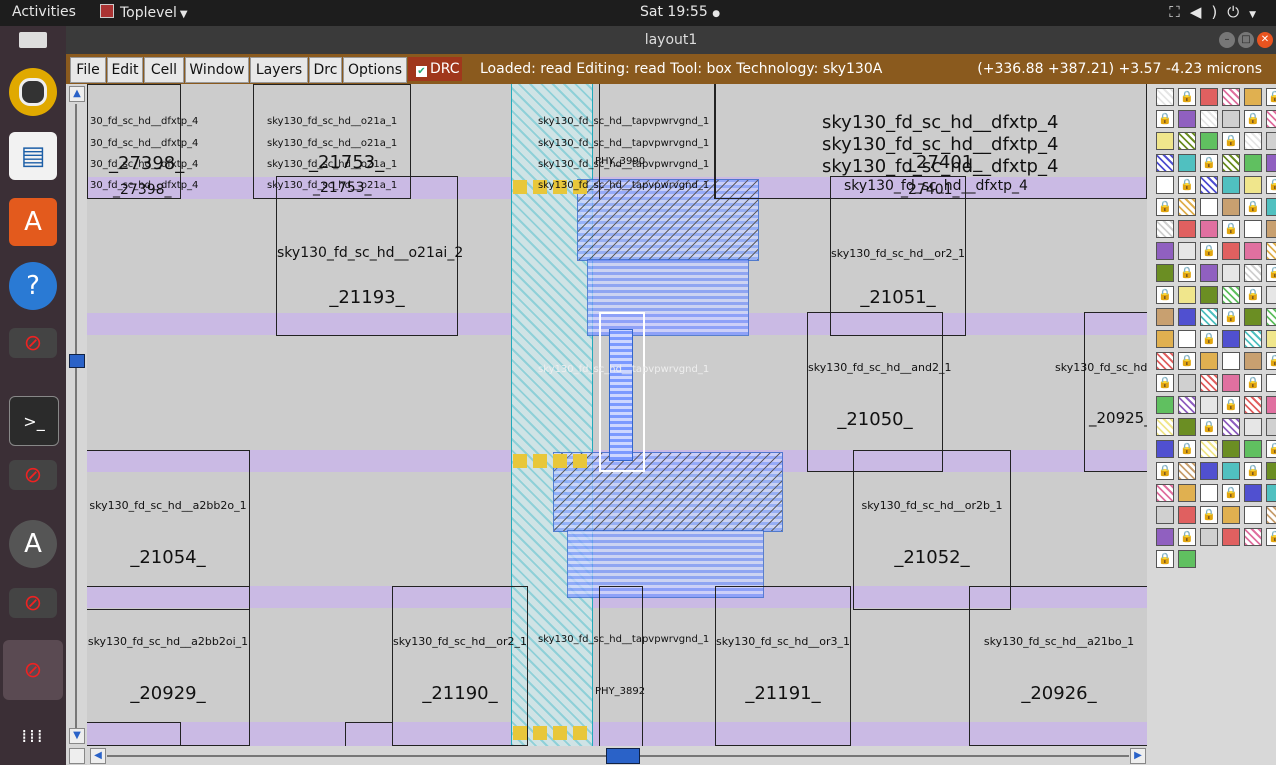 The width and height of the screenshot is (1276, 765). Describe the element at coordinates (1058, 666) in the screenshot. I see `cell-a21bo: sky130_fd_sc_hd__a21bo_1 _20926_` at that location.